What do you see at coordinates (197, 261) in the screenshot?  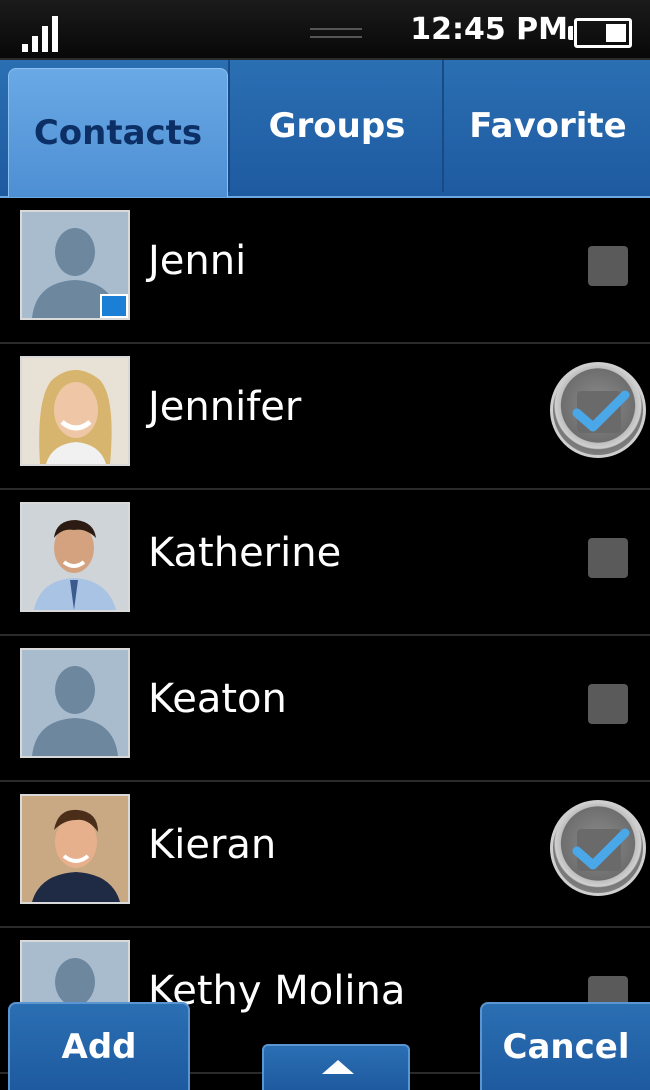 I see `contact-name: Jenni` at bounding box center [197, 261].